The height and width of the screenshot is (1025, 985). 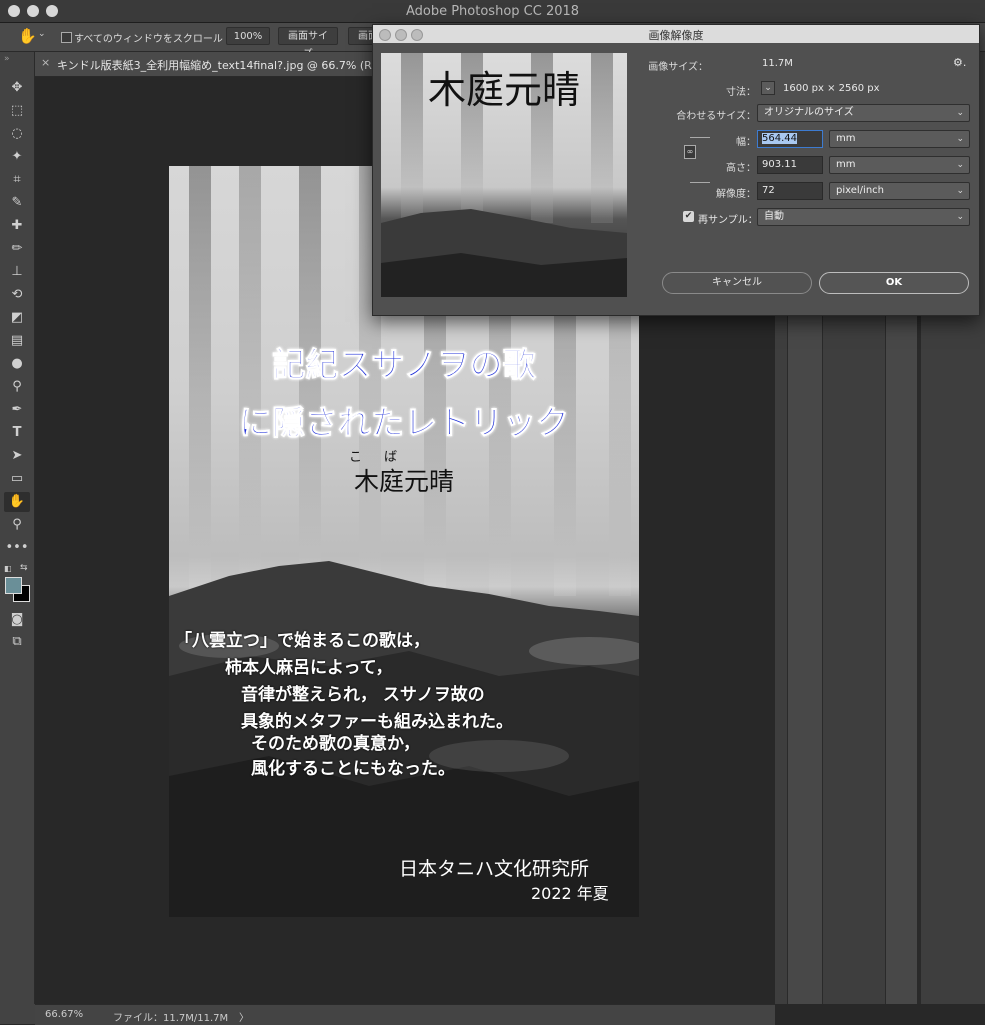 I want to click on height-input: 903.11, so click(x=790, y=165).